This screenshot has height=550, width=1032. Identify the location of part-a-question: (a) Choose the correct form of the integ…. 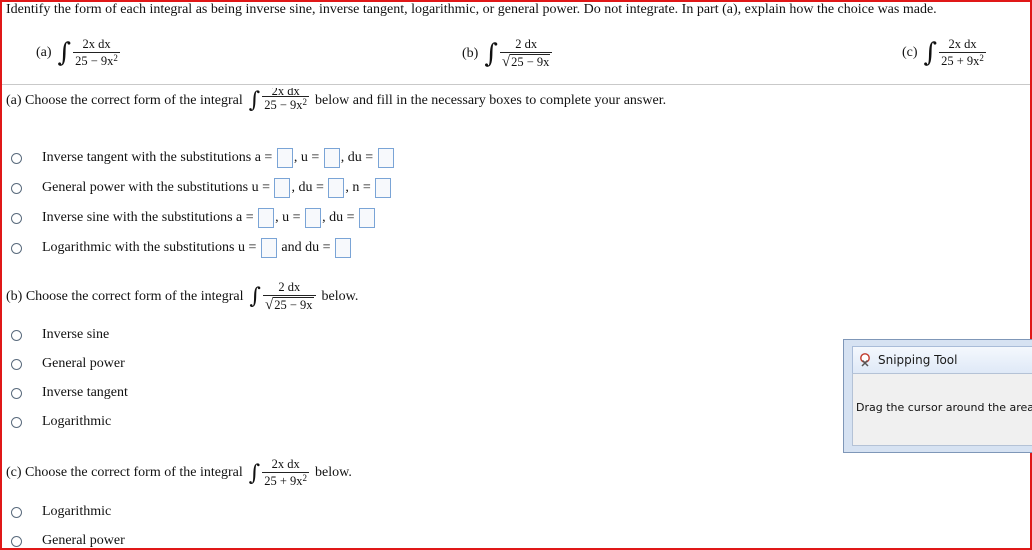
(336, 100).